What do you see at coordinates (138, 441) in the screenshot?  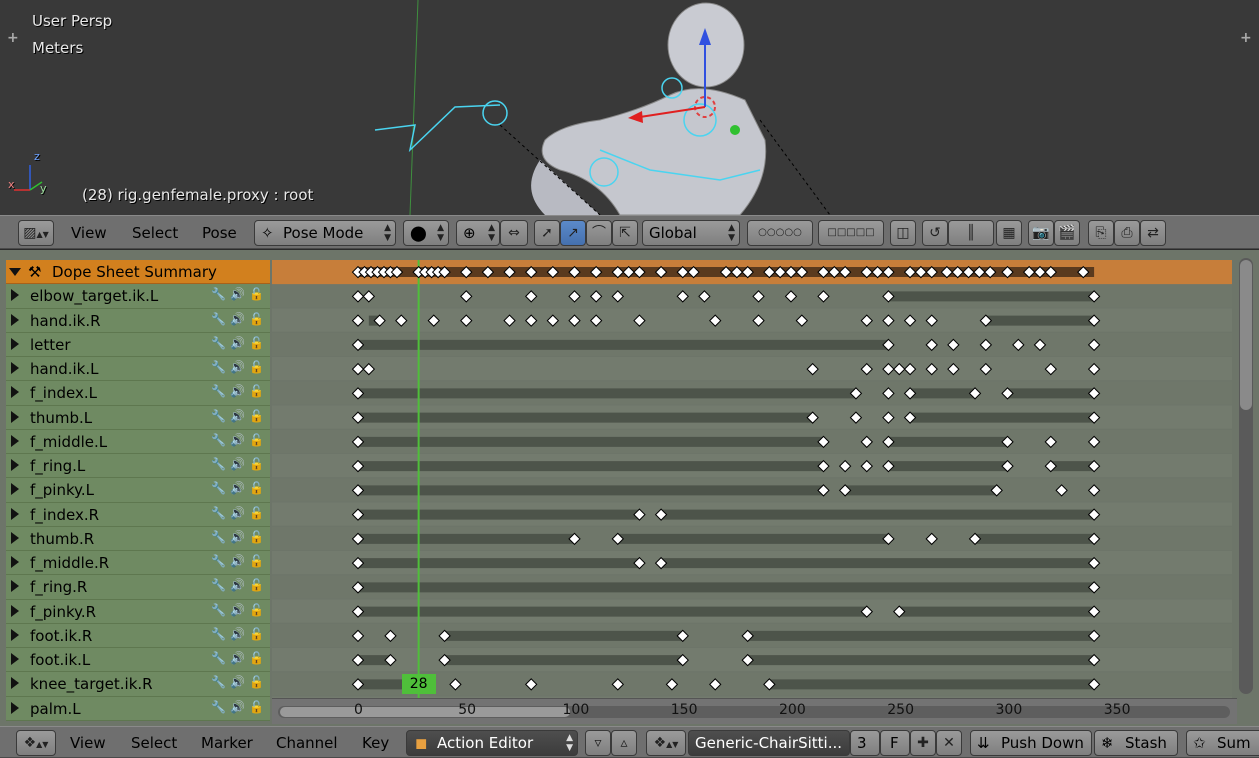 I see `channel-row: f_middle.L 🔧🔊🔓` at bounding box center [138, 441].